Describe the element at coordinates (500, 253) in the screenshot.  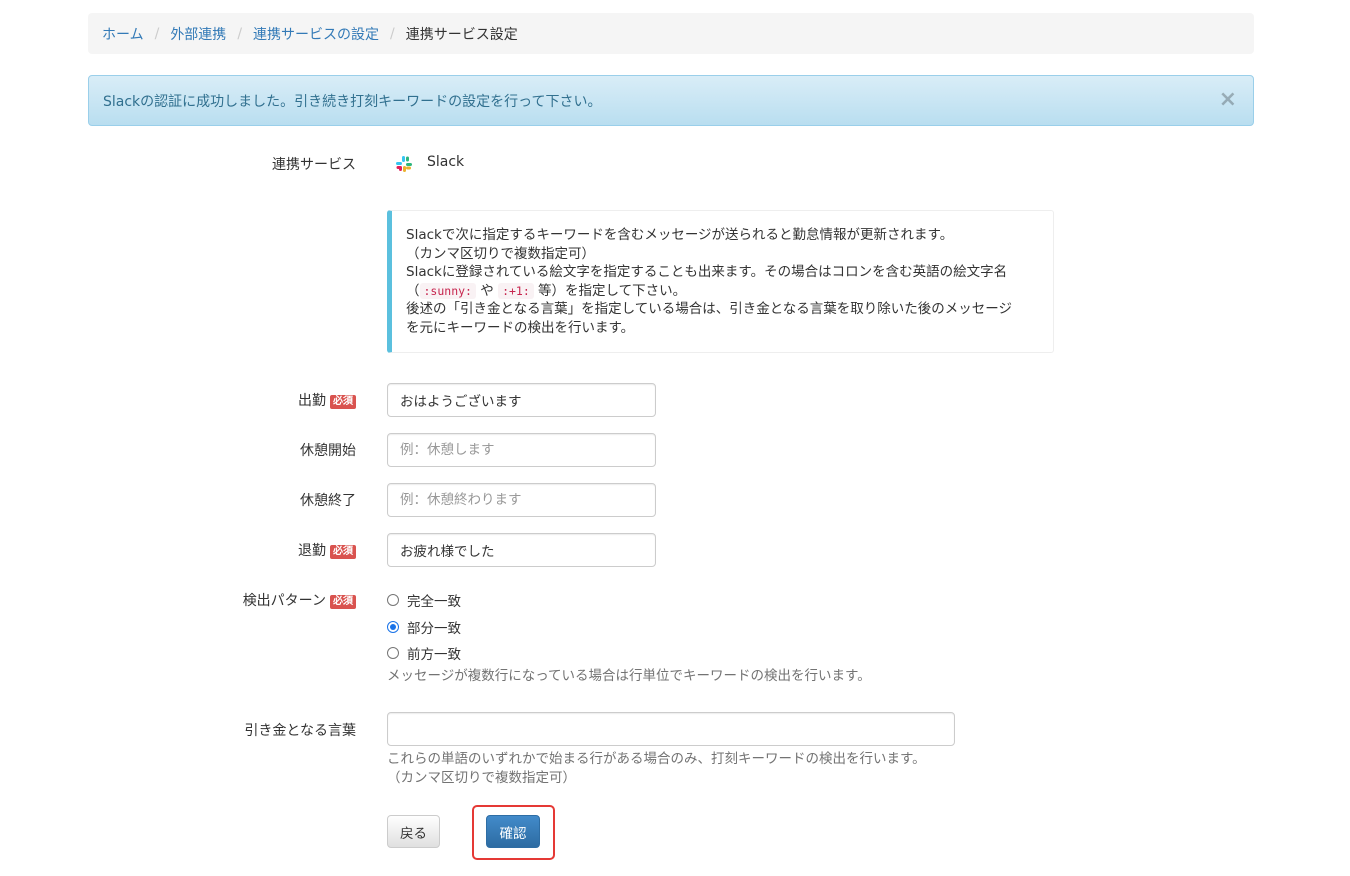
I see `info-line: （カンマ区切りで複数指定可）` at that location.